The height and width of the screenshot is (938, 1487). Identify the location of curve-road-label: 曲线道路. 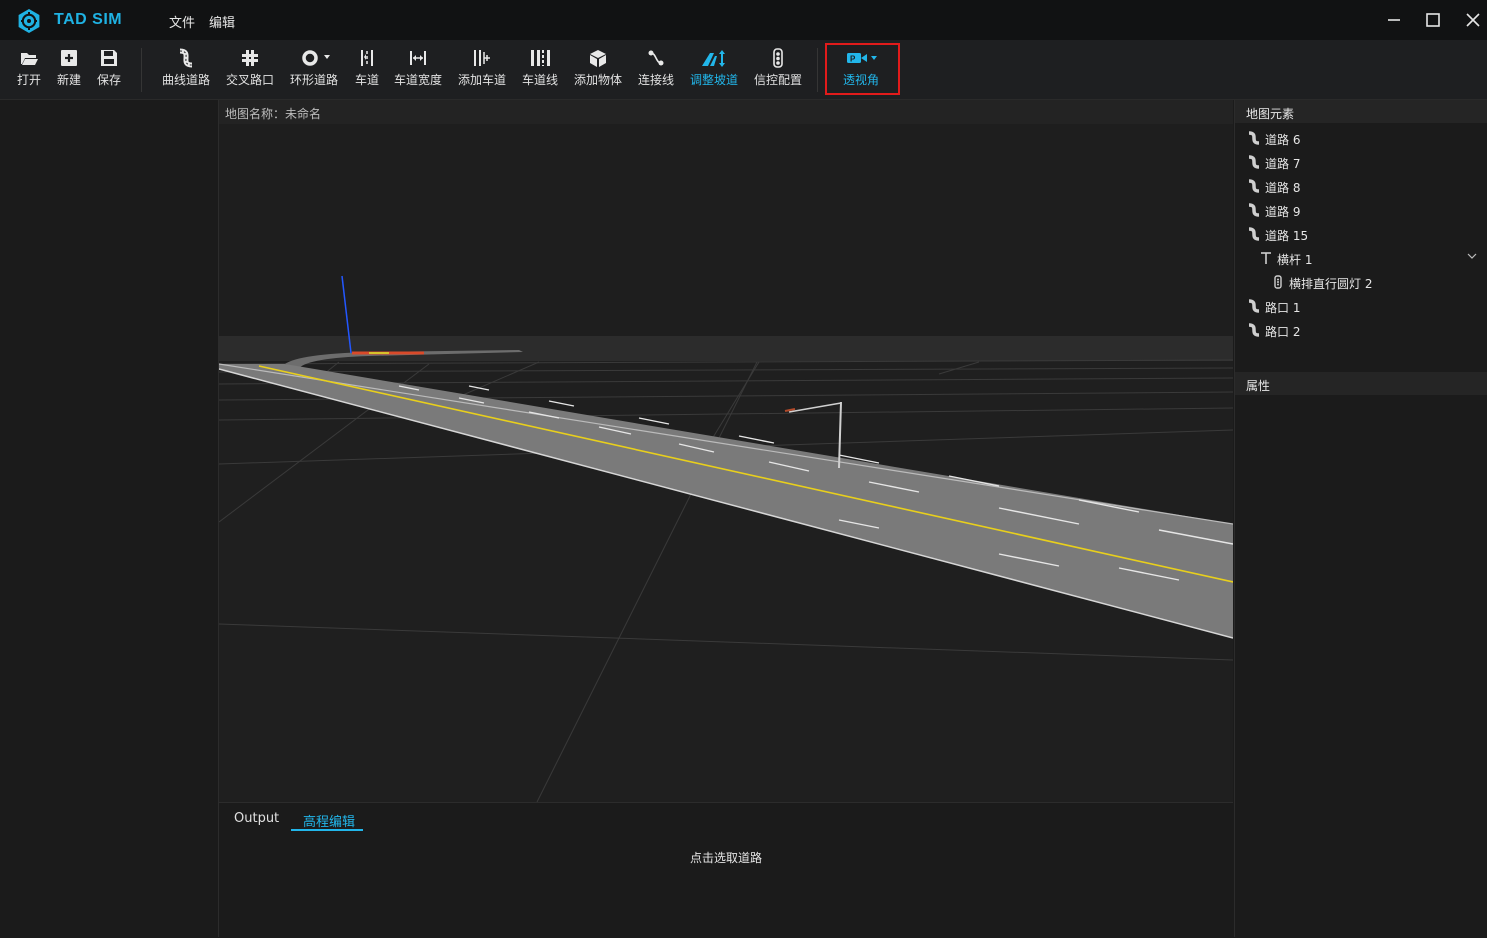
(185, 80).